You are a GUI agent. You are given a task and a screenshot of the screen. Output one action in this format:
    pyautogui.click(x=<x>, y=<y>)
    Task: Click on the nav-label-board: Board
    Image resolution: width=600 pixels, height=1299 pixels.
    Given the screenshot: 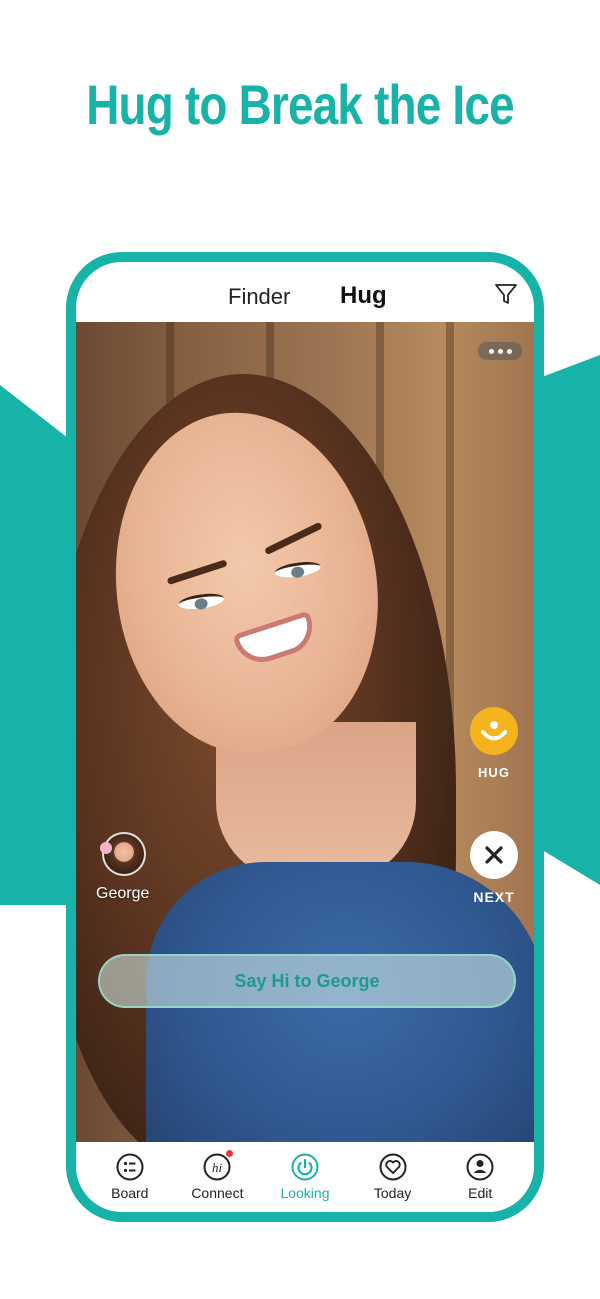 What is the action you would take?
    pyautogui.click(x=130, y=1193)
    